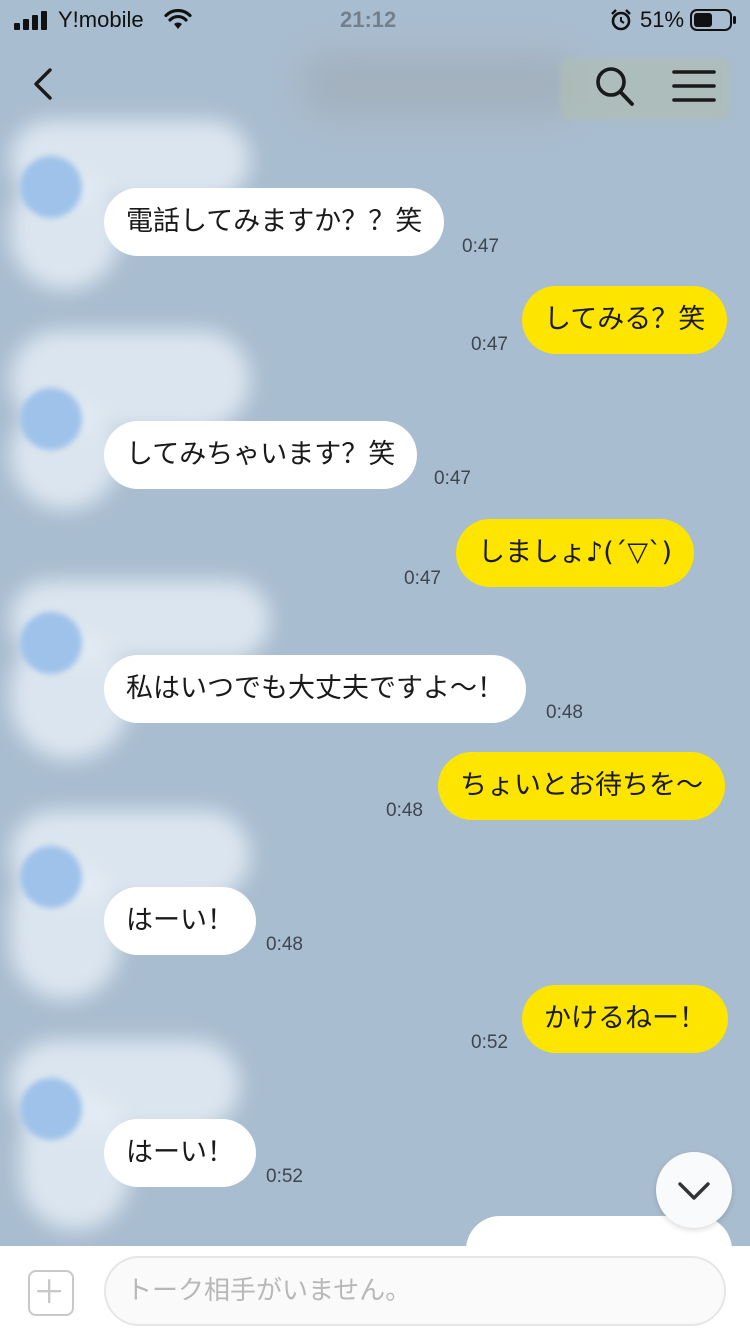  I want to click on message-bubble-incoming: してみちゃいます？笑, so click(261, 455).